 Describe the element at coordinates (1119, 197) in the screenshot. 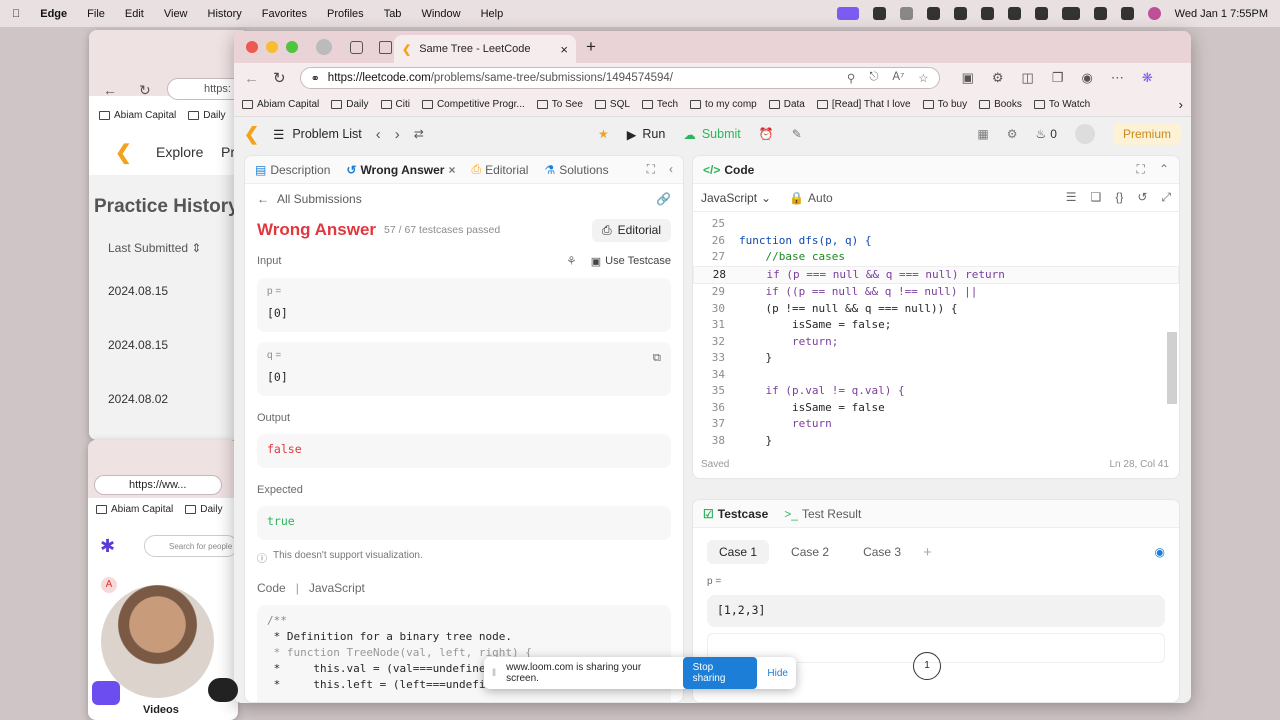

I see `braces-icon: {}` at that location.